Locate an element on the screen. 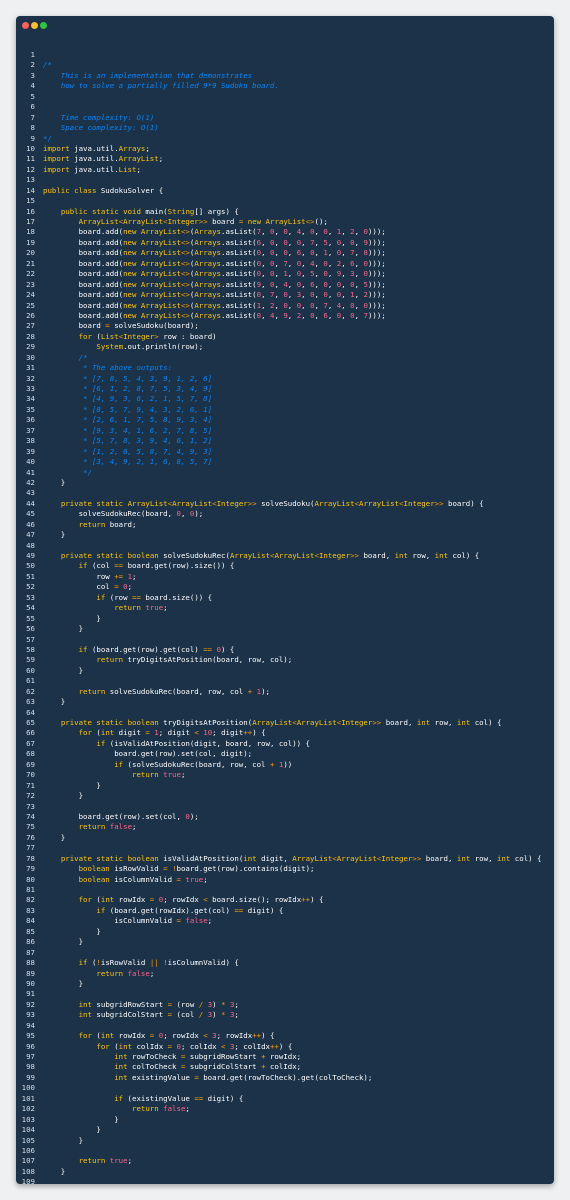 The image size is (570, 1200). line-number: 86 is located at coordinates (30, 942).